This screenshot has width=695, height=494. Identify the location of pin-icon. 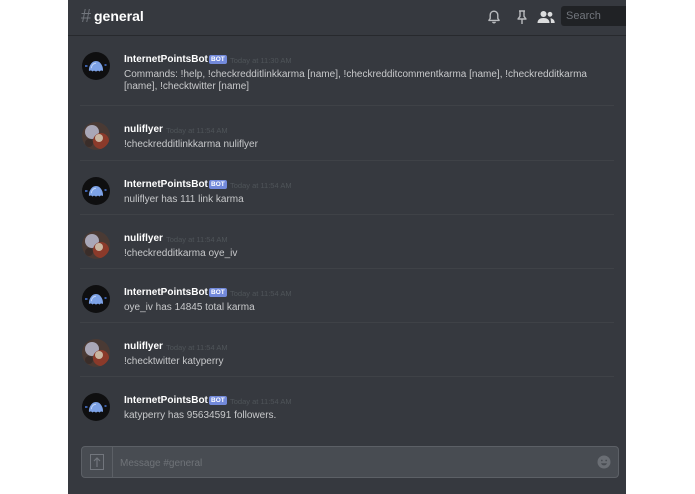
(522, 17).